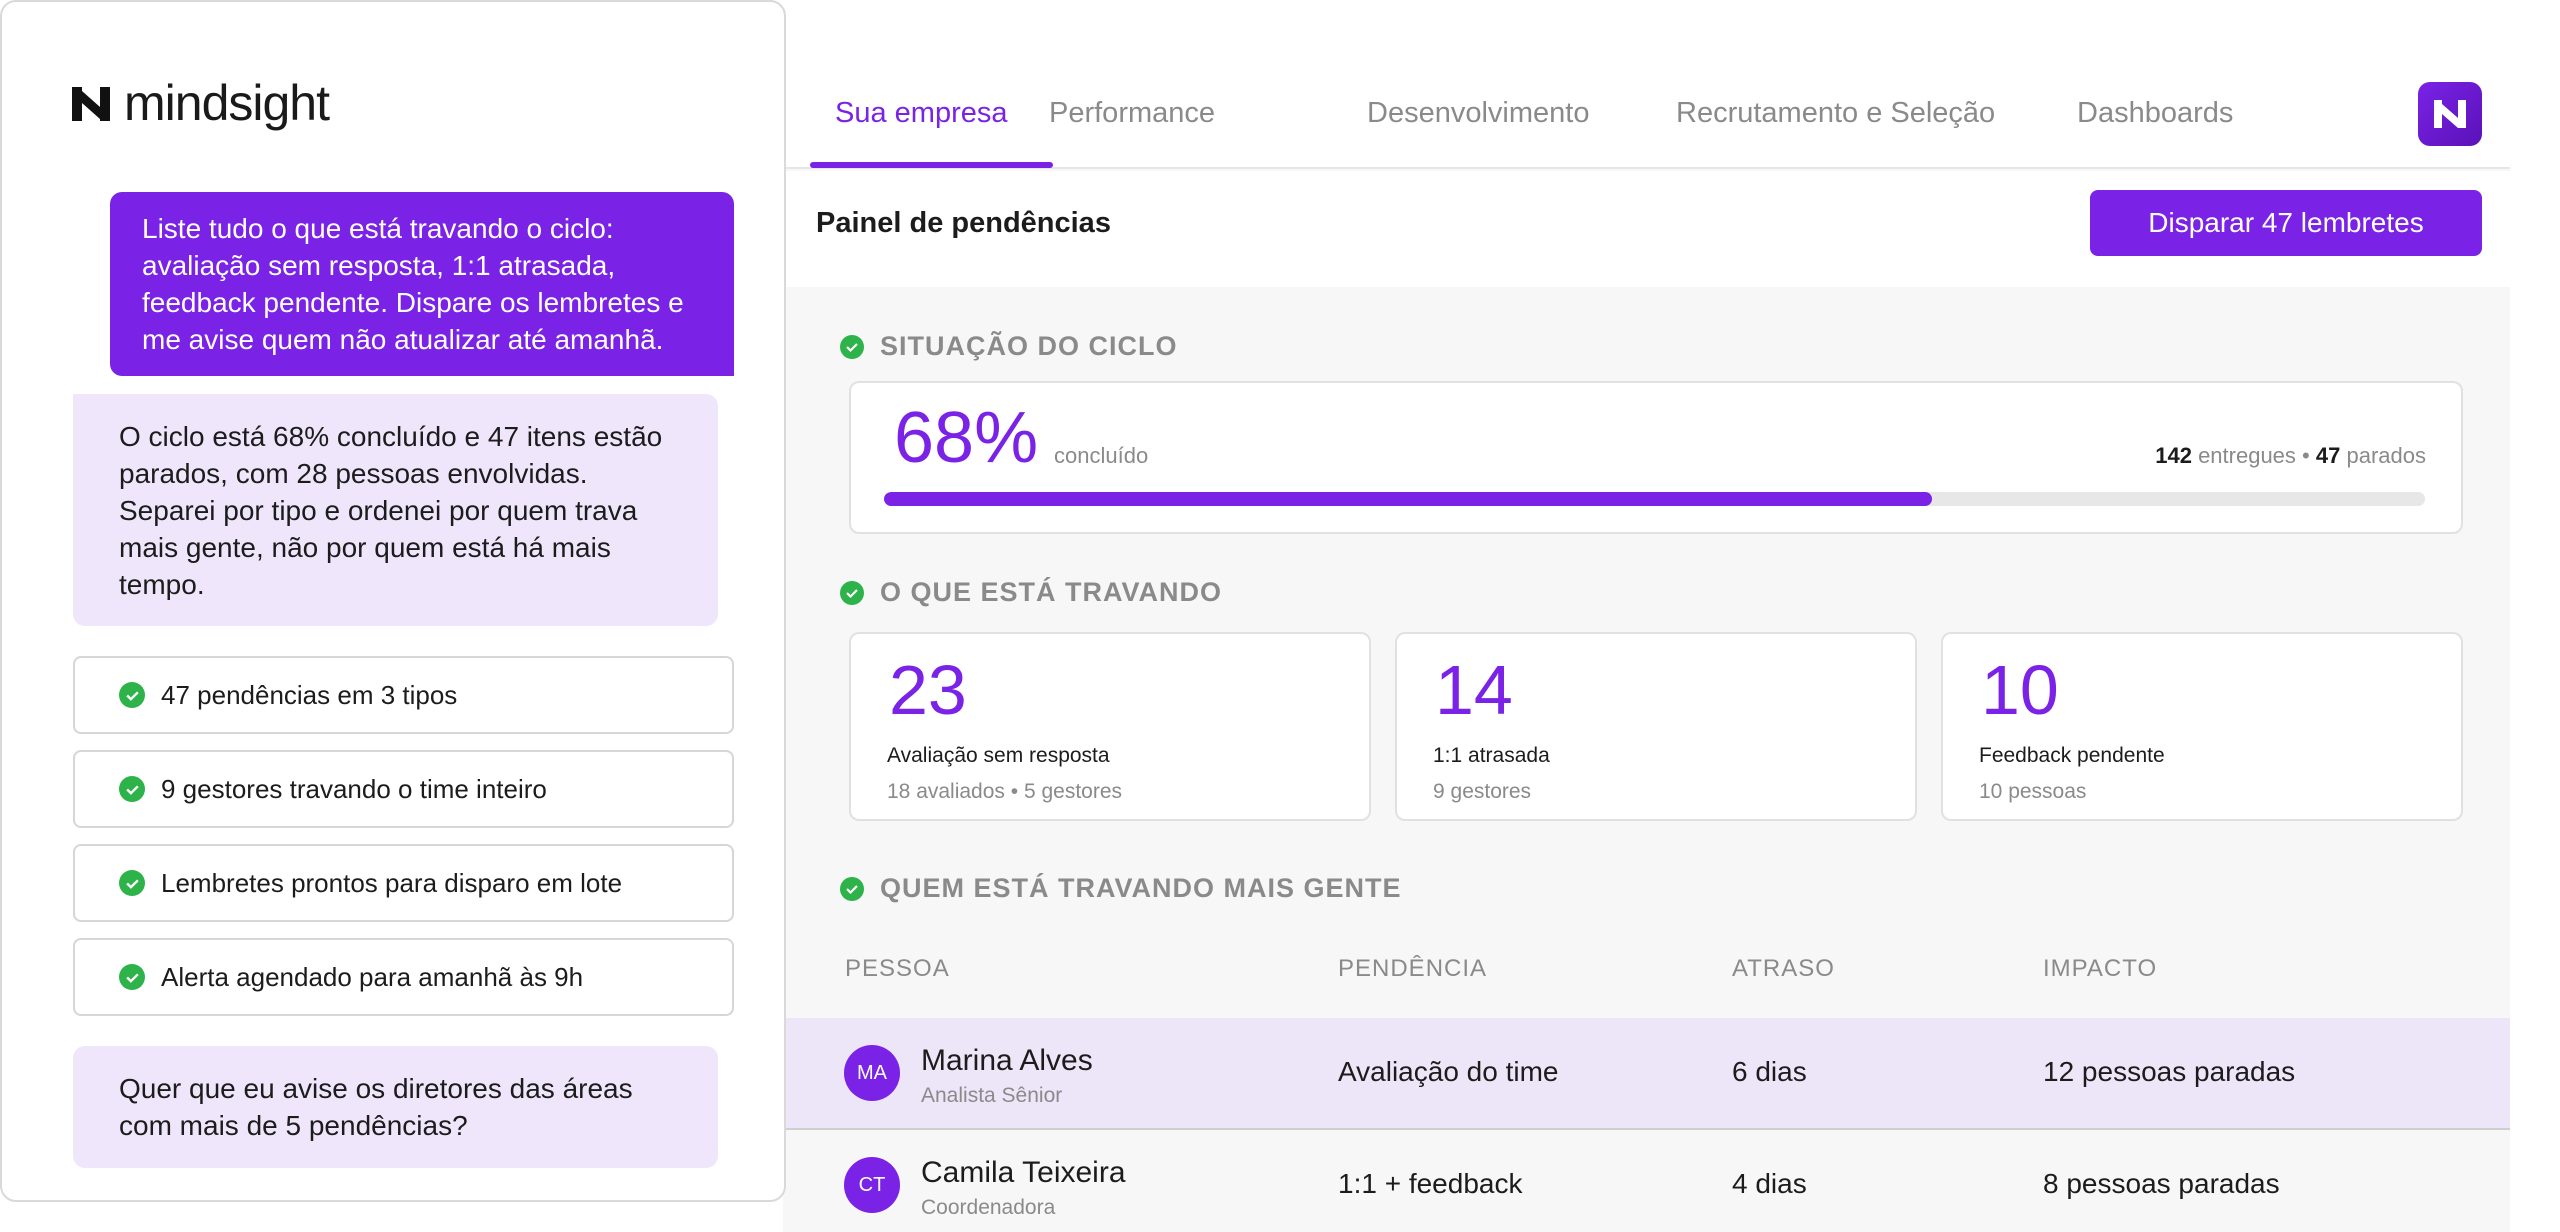 The width and height of the screenshot is (2560, 1232). What do you see at coordinates (1007, 1060) in the screenshot?
I see `person-name: Marina Alves` at bounding box center [1007, 1060].